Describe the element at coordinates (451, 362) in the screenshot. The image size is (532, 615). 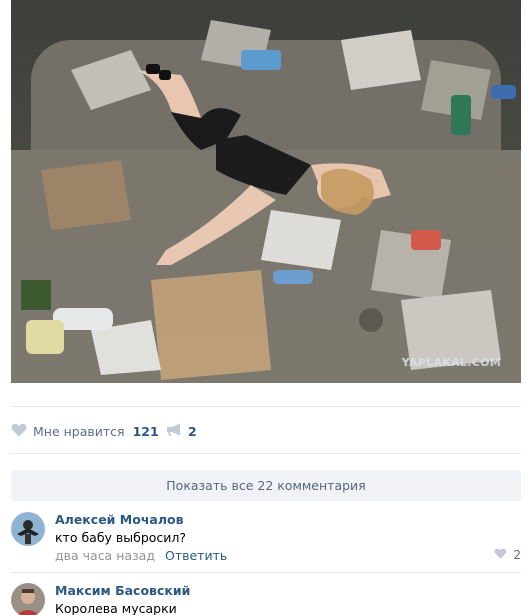
I see `photo-watermark: YAPLAKAL.COM` at that location.